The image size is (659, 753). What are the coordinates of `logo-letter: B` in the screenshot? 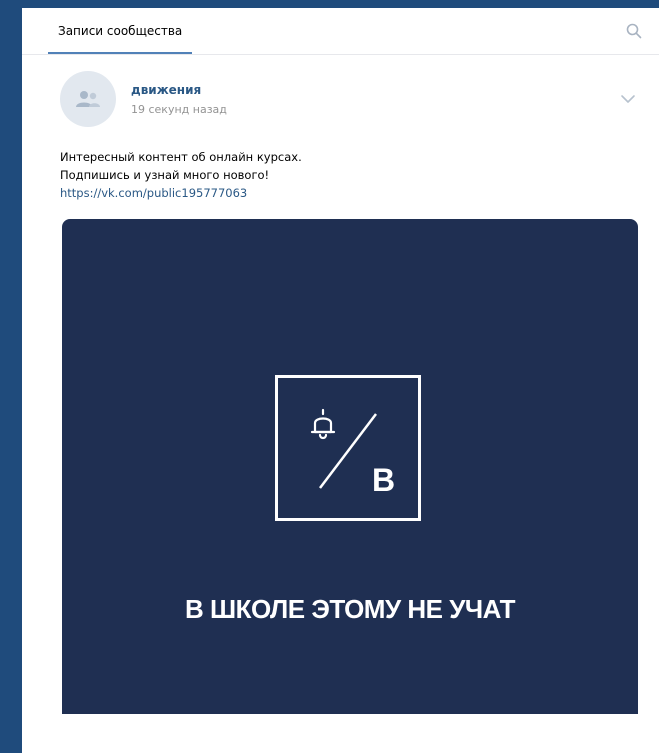 It's located at (384, 480).